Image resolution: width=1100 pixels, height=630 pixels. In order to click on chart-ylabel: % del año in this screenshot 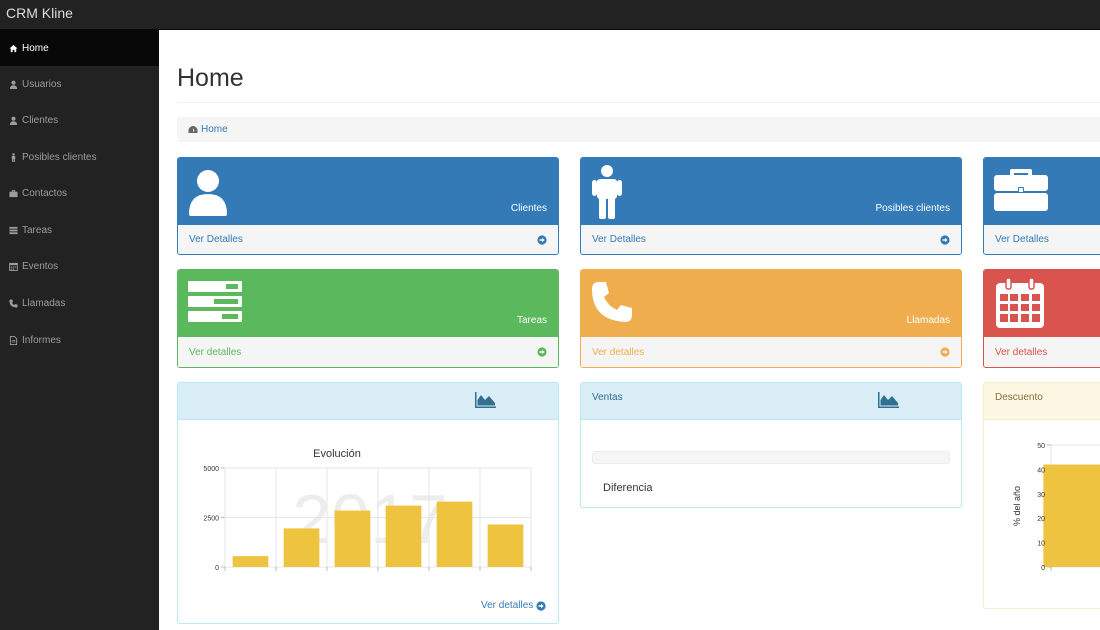, I will do `click(1017, 506)`.